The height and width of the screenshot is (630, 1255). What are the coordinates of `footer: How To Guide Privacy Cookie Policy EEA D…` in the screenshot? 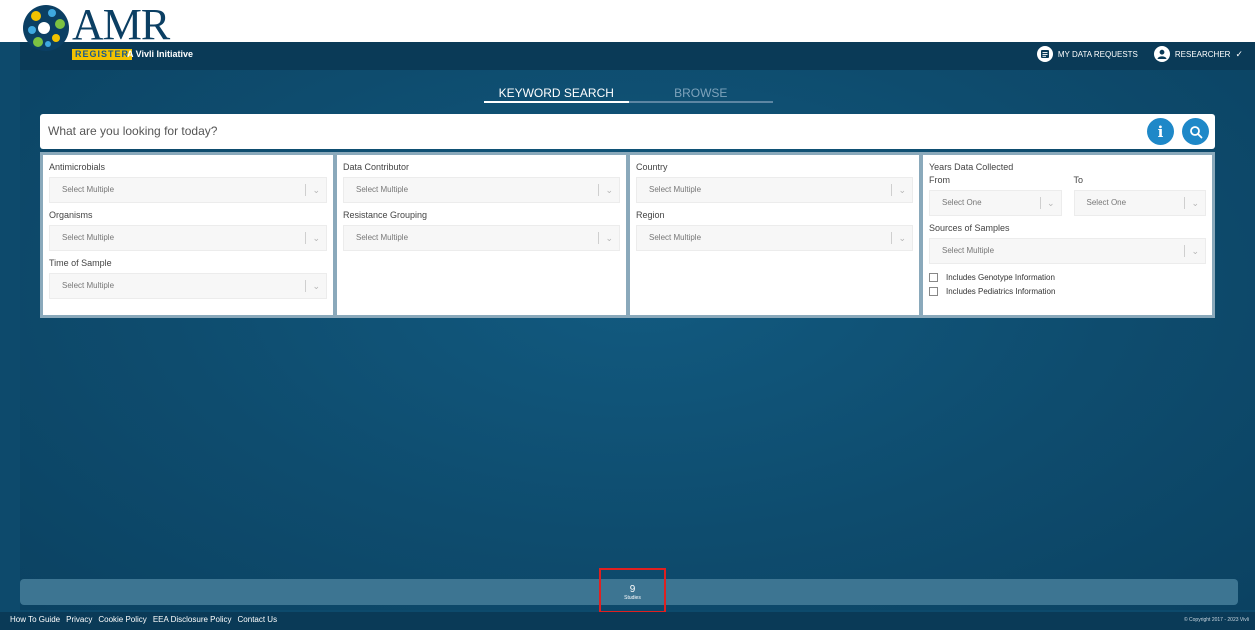 It's located at (627, 621).